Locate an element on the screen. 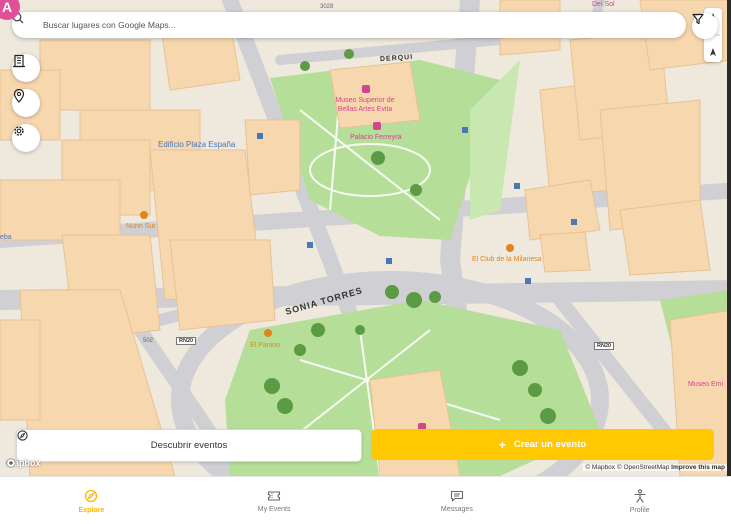 The image size is (731, 524). gear-icon is located at coordinates (19, 131).